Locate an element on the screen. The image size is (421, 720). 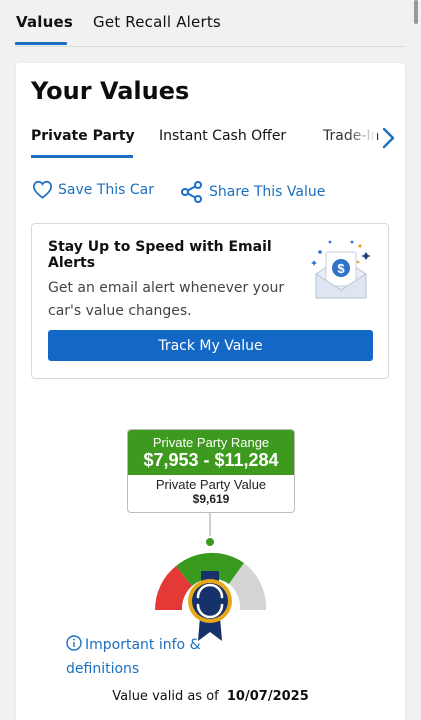
value-actions: Save This Car Share This Value is located at coordinates (210, 193).